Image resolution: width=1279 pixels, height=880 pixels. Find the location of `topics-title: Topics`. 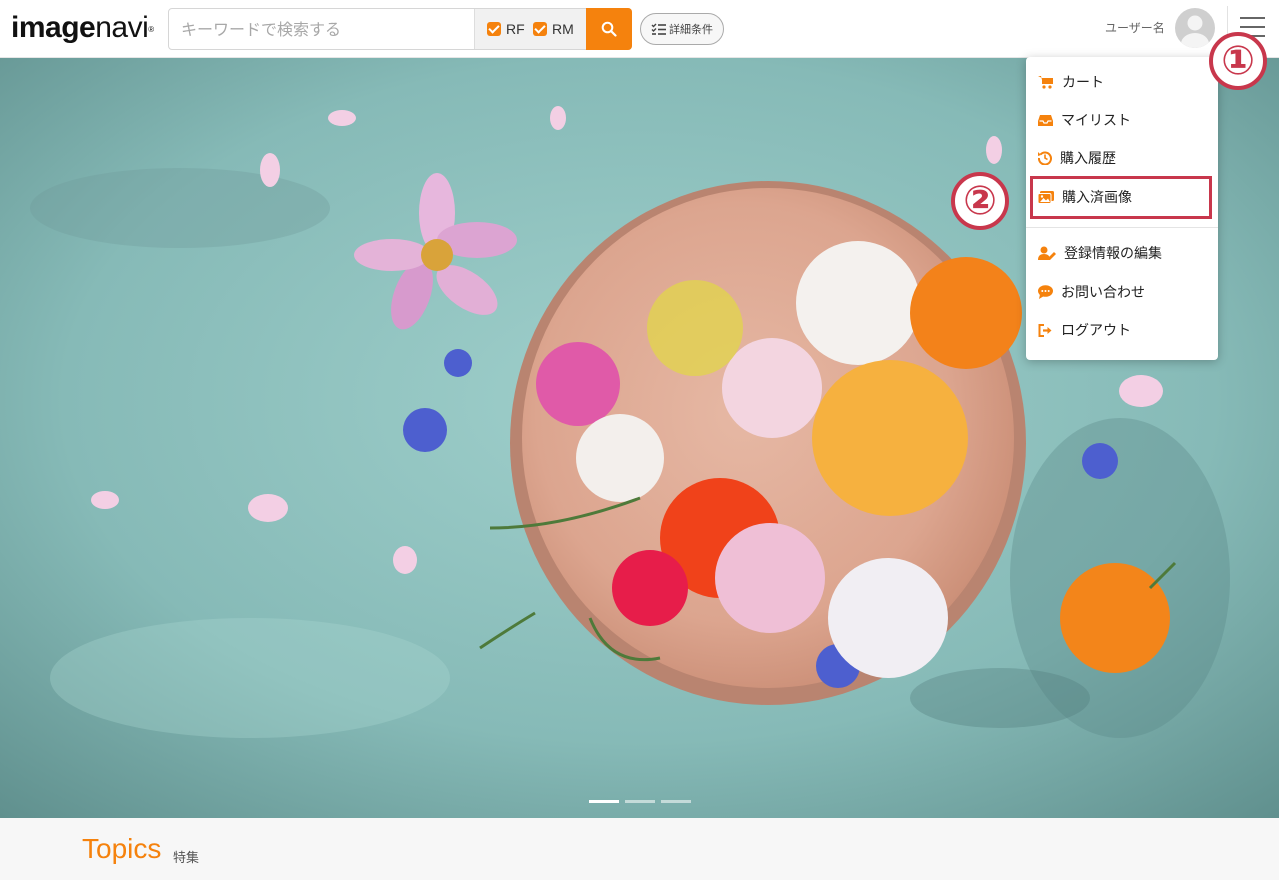

topics-title: Topics is located at coordinates (122, 848).